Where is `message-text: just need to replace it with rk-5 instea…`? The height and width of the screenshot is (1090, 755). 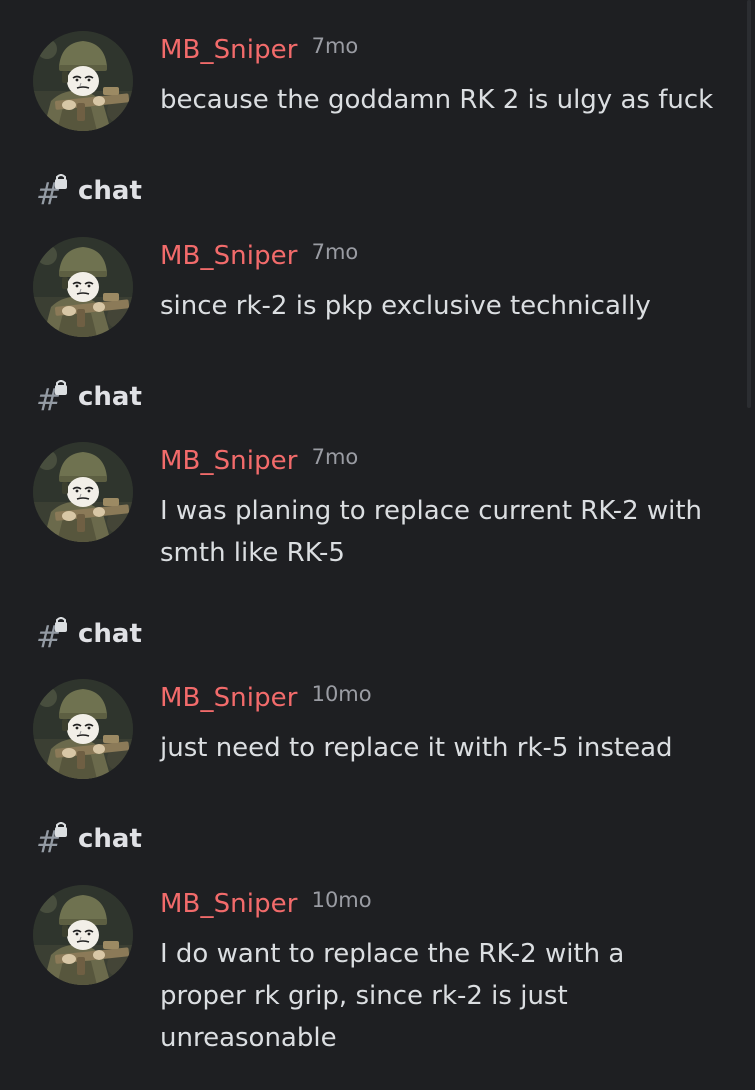 message-text: just need to replace it with rk-5 instea… is located at coordinates (416, 748).